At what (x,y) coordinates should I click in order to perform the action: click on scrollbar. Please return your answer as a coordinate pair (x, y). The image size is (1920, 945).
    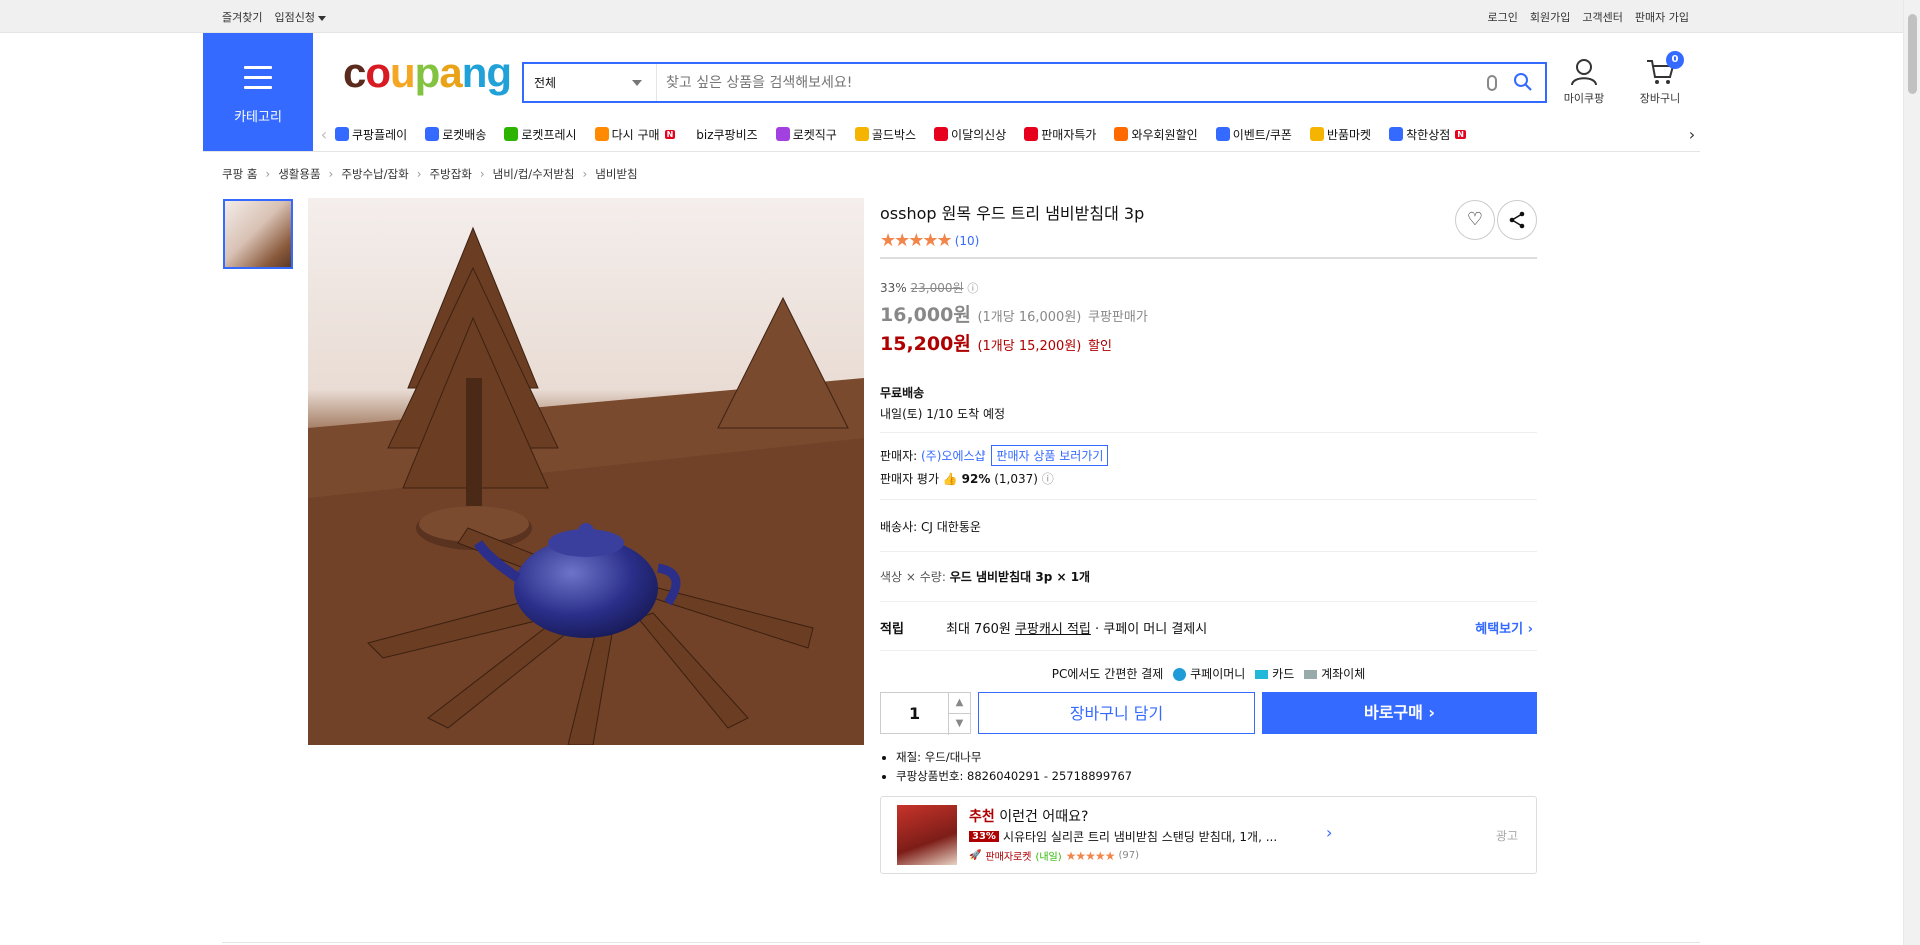
    Looking at the image, I should click on (1911, 472).